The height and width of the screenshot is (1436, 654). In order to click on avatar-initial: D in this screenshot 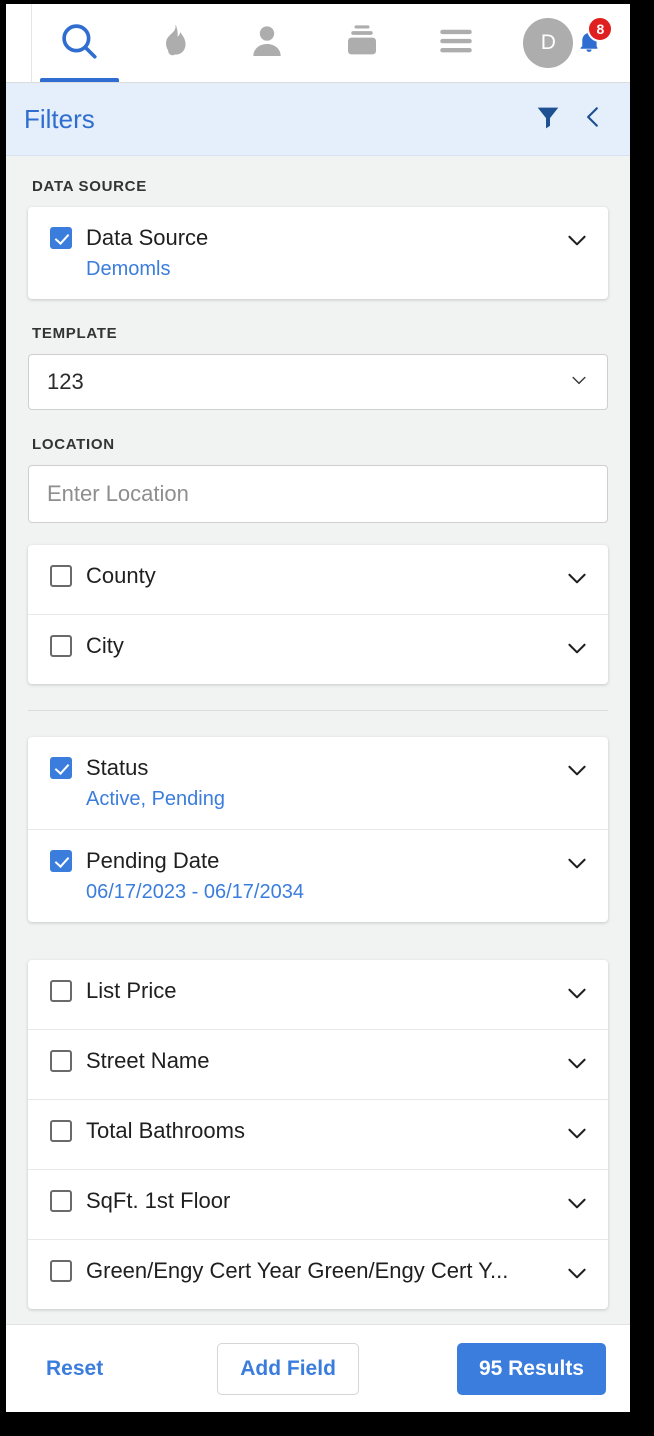, I will do `click(548, 42)`.